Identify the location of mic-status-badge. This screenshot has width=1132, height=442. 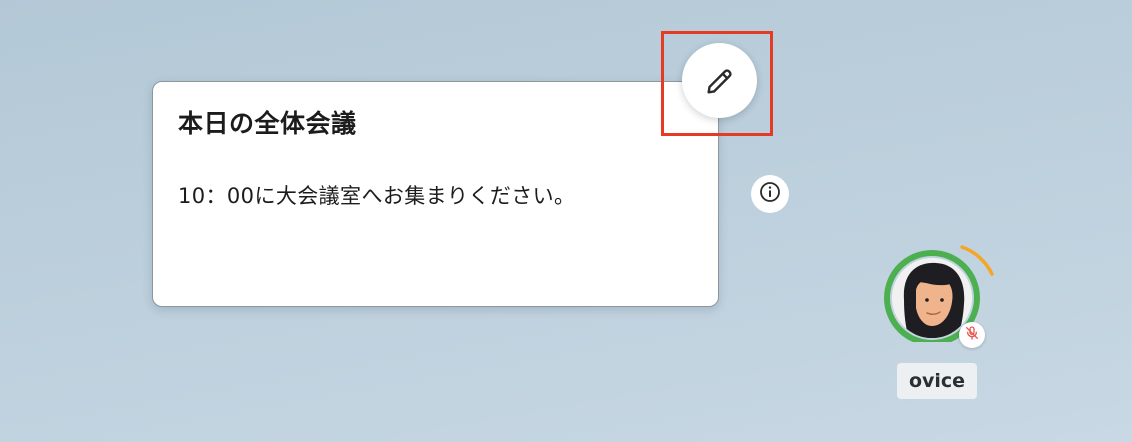
(972, 335).